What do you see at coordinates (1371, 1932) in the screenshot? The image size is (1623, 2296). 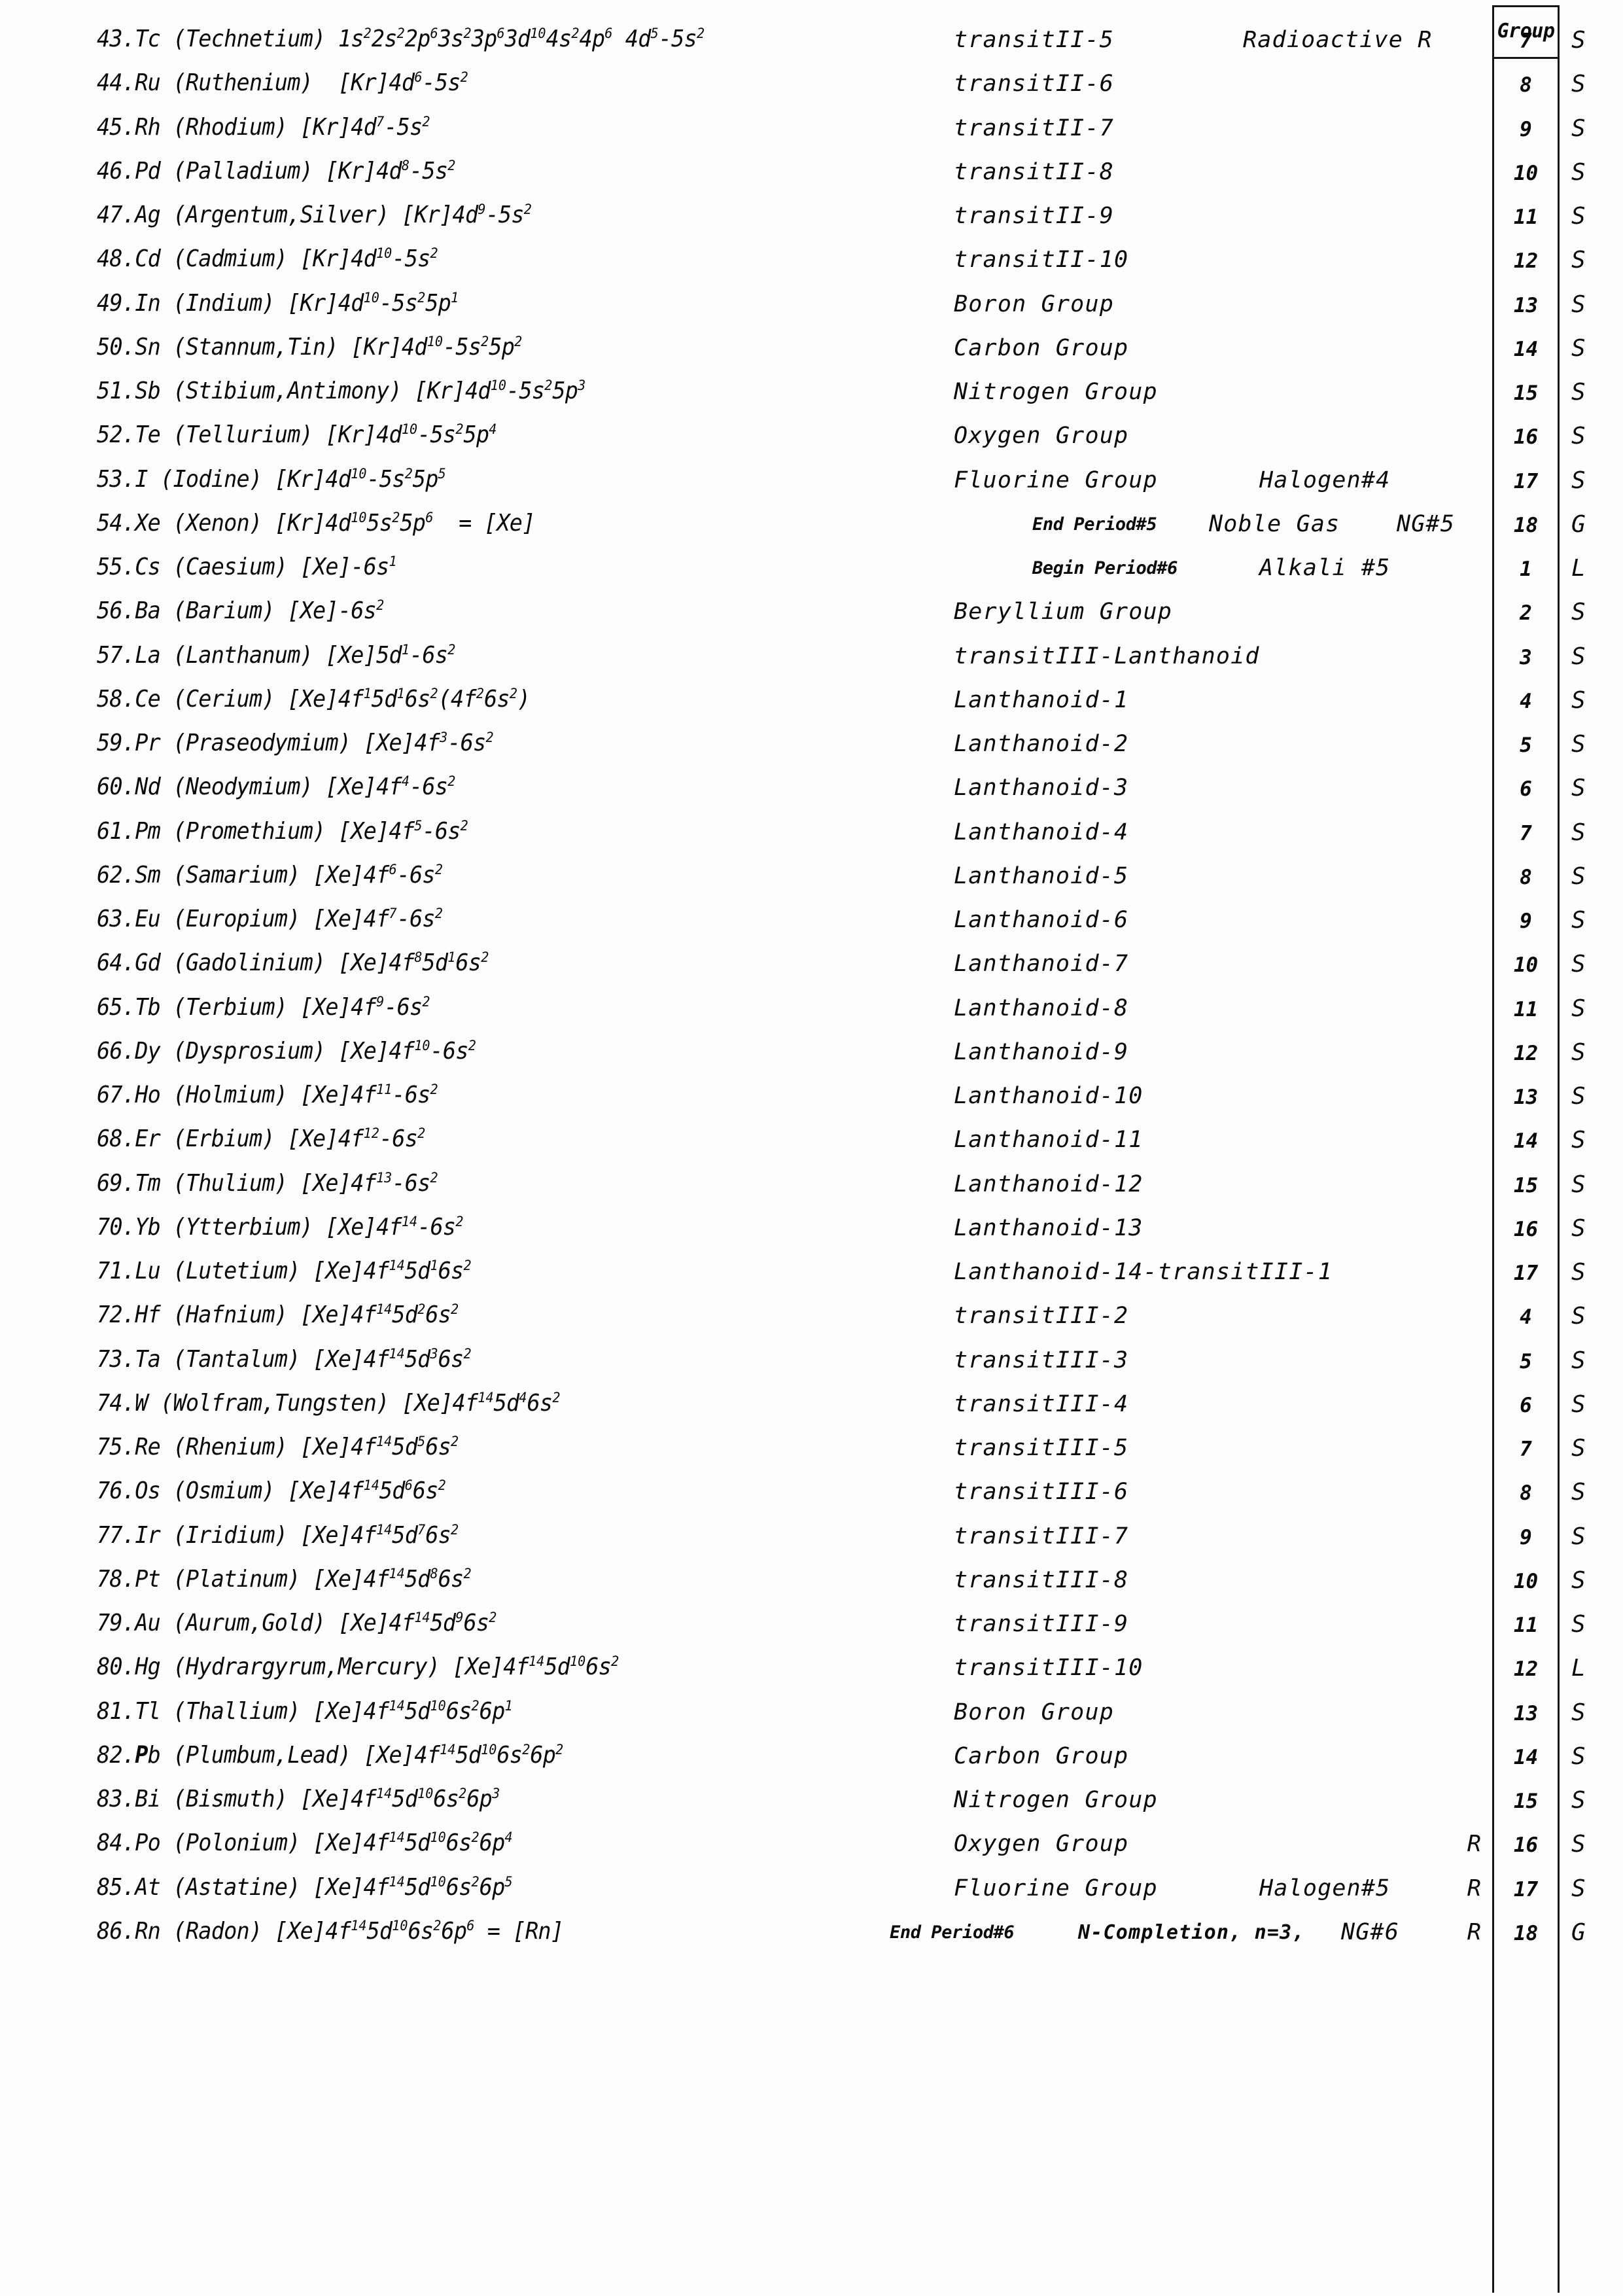 I see `row-note: NG#6` at bounding box center [1371, 1932].